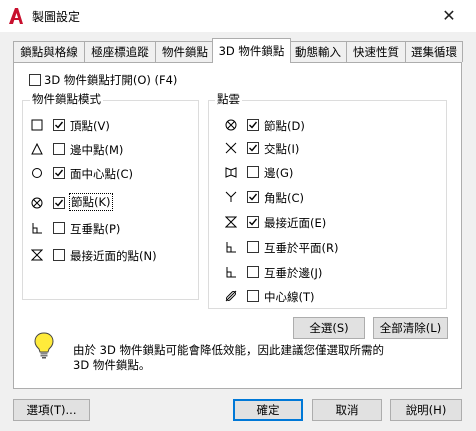  I want to click on pc-corner-label: 角點(C), so click(284, 198).